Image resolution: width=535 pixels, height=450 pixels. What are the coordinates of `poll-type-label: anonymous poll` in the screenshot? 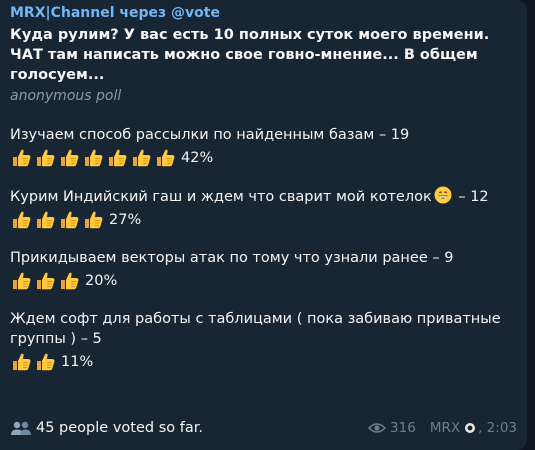 It's located at (66, 96).